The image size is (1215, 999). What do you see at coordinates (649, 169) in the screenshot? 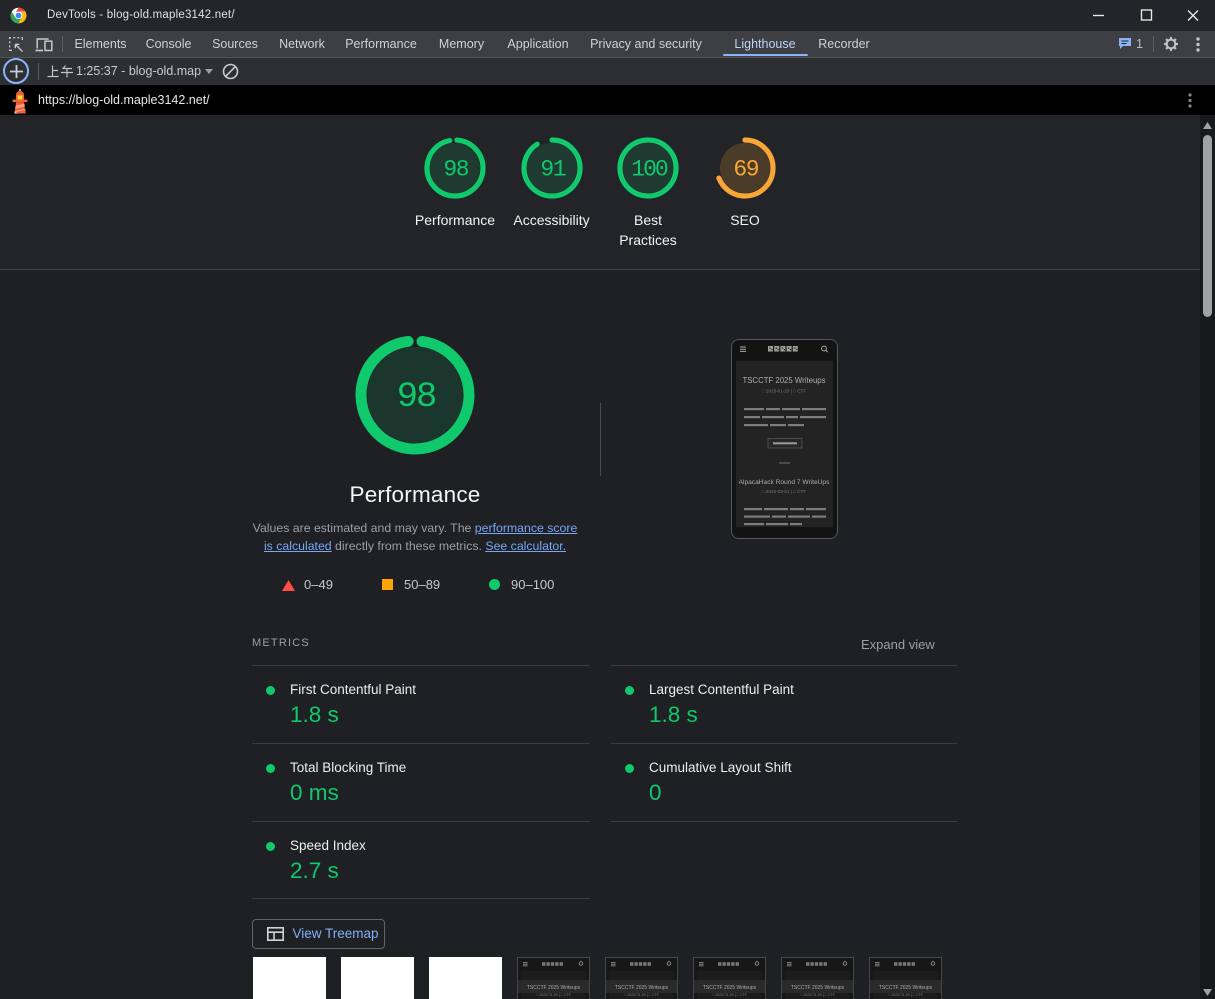
I see `svg-text: 100` at bounding box center [649, 169].